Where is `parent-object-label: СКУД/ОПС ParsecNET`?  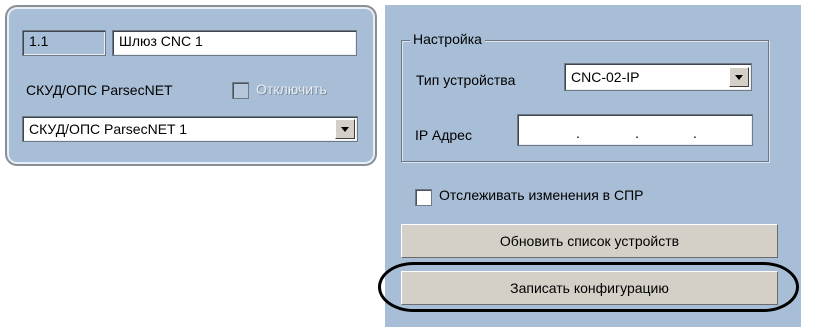 parent-object-label: СКУД/ОПС ParsecNET is located at coordinates (99, 90).